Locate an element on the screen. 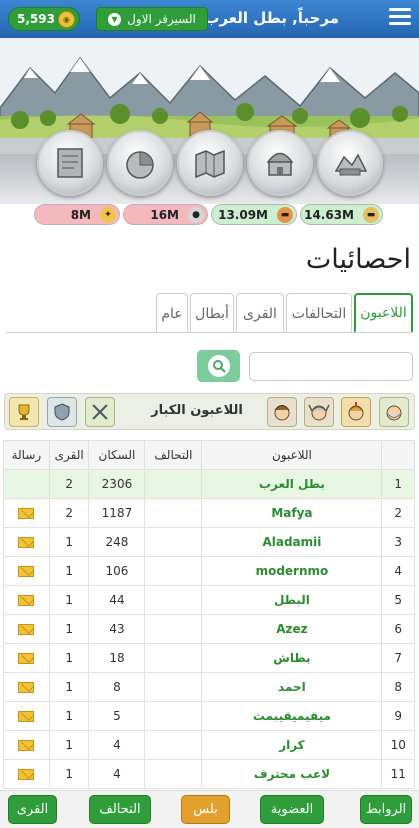 The width and height of the screenshot is (419, 828). reports-button is located at coordinates (69, 163).